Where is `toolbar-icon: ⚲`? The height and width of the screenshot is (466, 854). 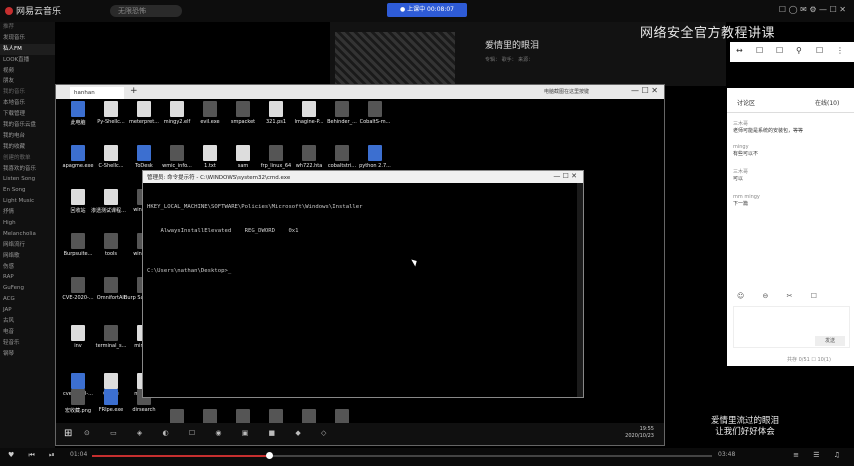
toolbar-icon: ⚲ is located at coordinates (799, 50).